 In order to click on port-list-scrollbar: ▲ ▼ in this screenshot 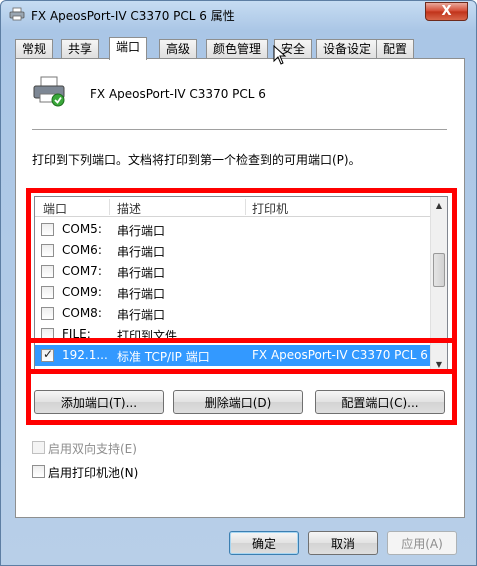, I will do `click(438, 285)`.